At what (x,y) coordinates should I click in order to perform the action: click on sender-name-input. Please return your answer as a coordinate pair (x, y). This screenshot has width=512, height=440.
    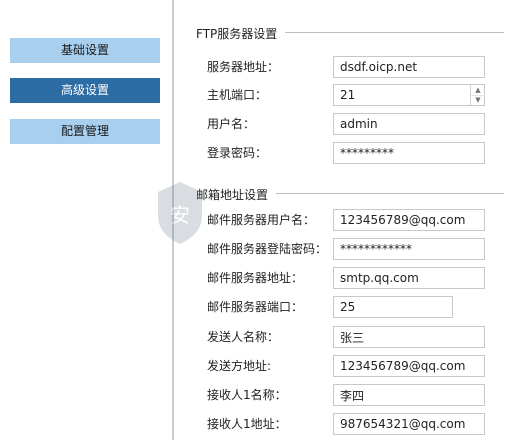
    Looking at the image, I should click on (409, 337).